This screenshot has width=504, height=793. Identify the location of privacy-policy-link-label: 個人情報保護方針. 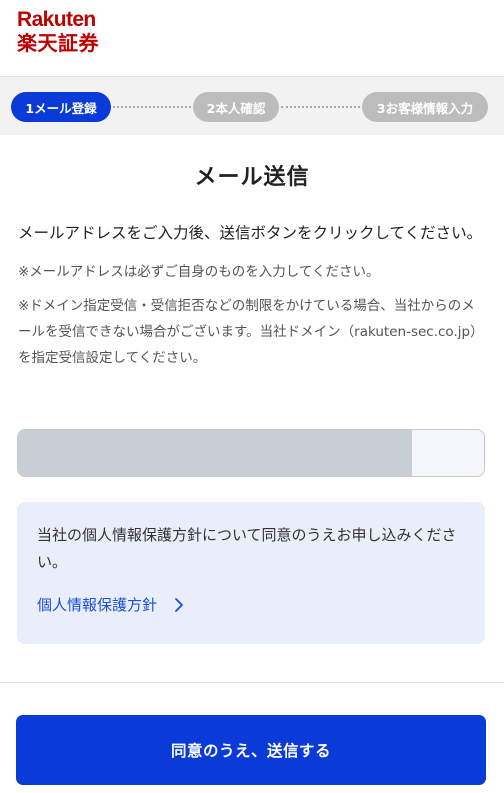
(97, 605).